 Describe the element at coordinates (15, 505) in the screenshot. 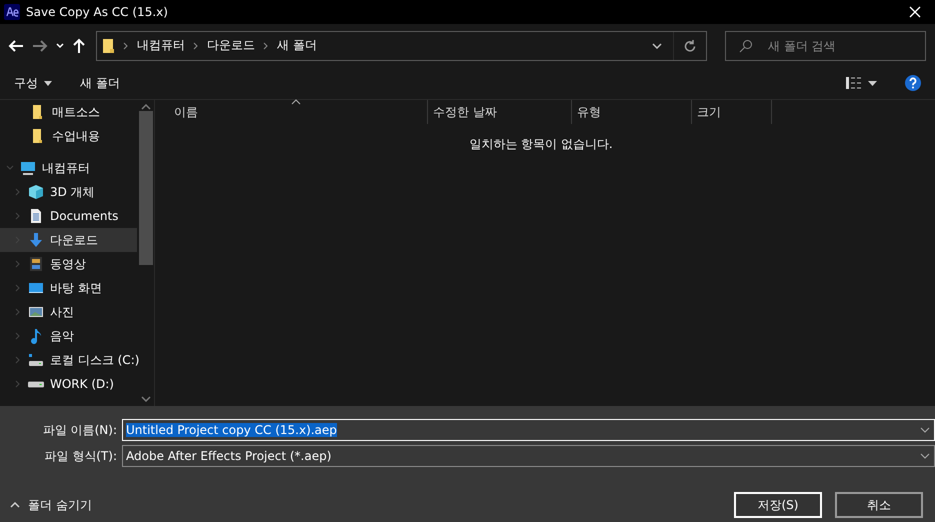

I see `chevron-up-icon` at that location.